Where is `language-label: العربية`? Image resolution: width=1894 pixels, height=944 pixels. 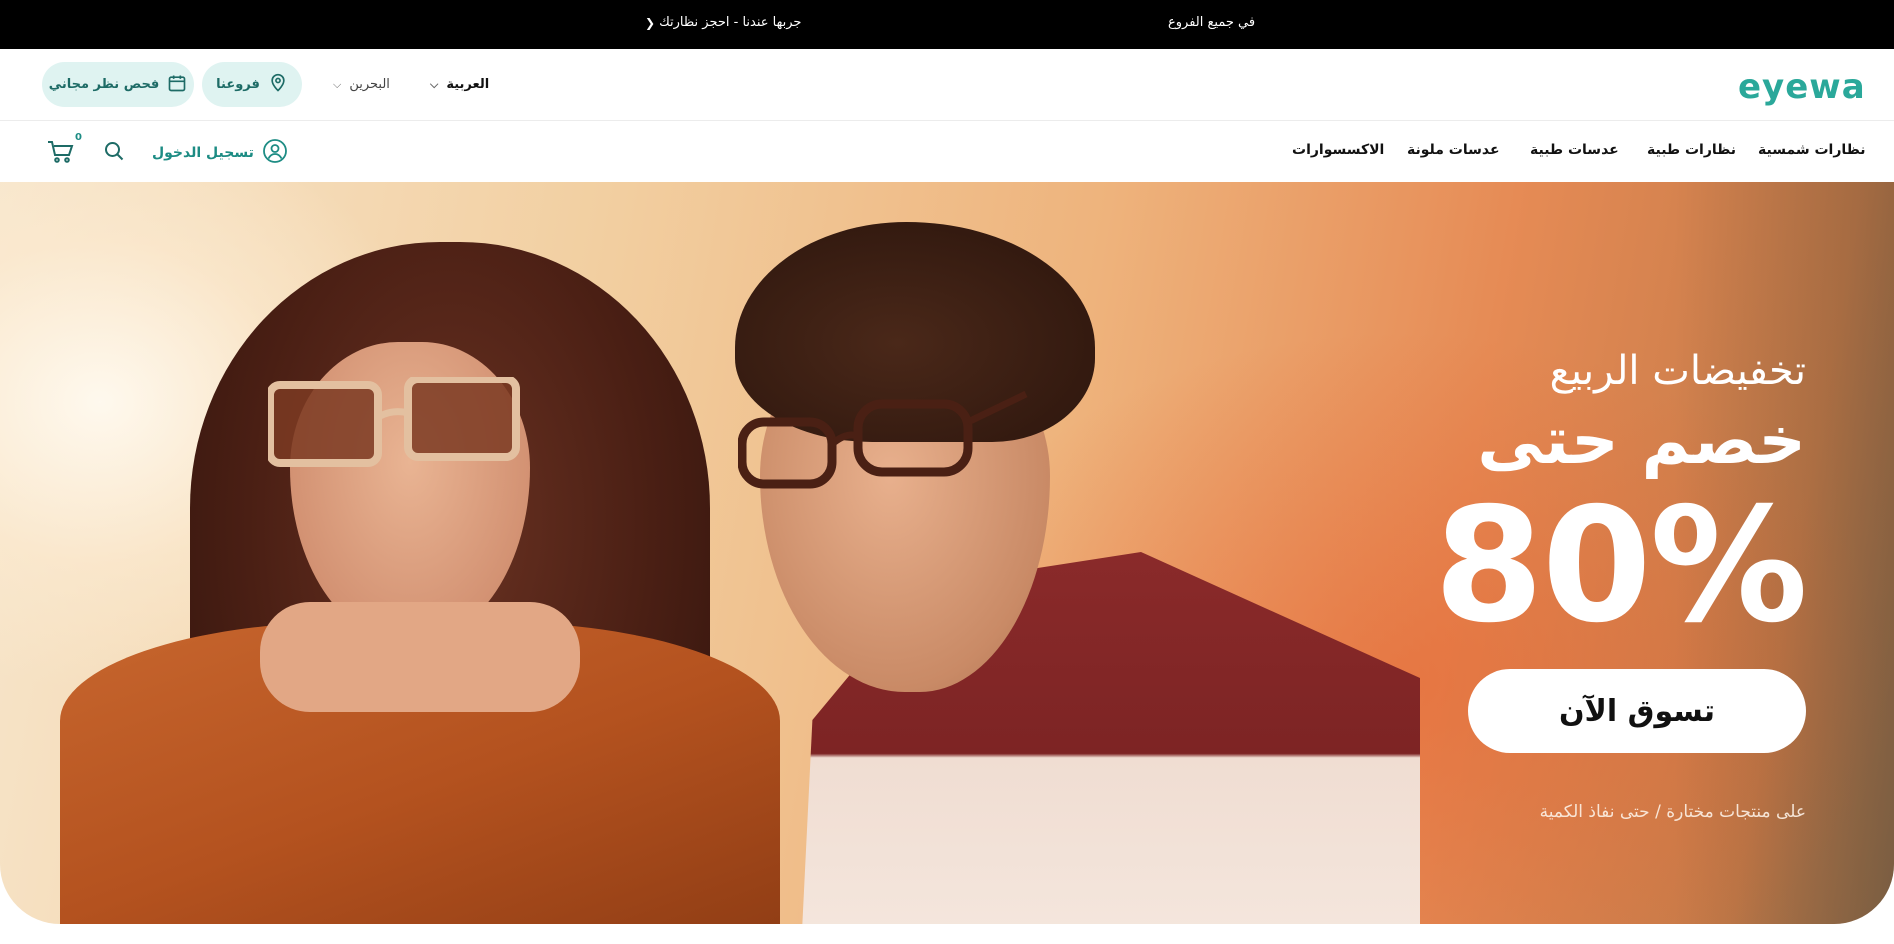
language-label: العربية is located at coordinates (468, 84).